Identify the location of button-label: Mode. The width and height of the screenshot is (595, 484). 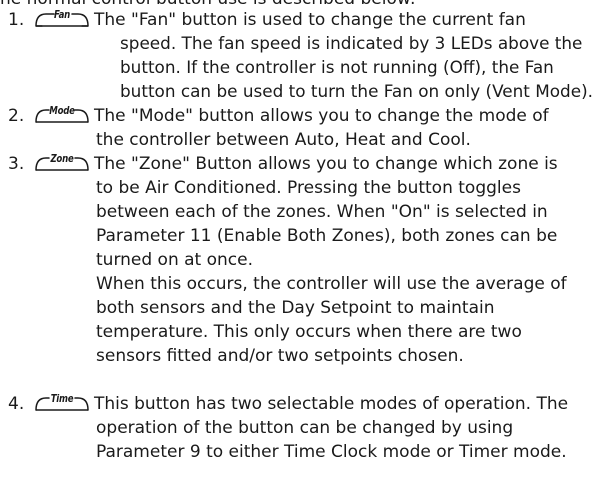
(62, 110).